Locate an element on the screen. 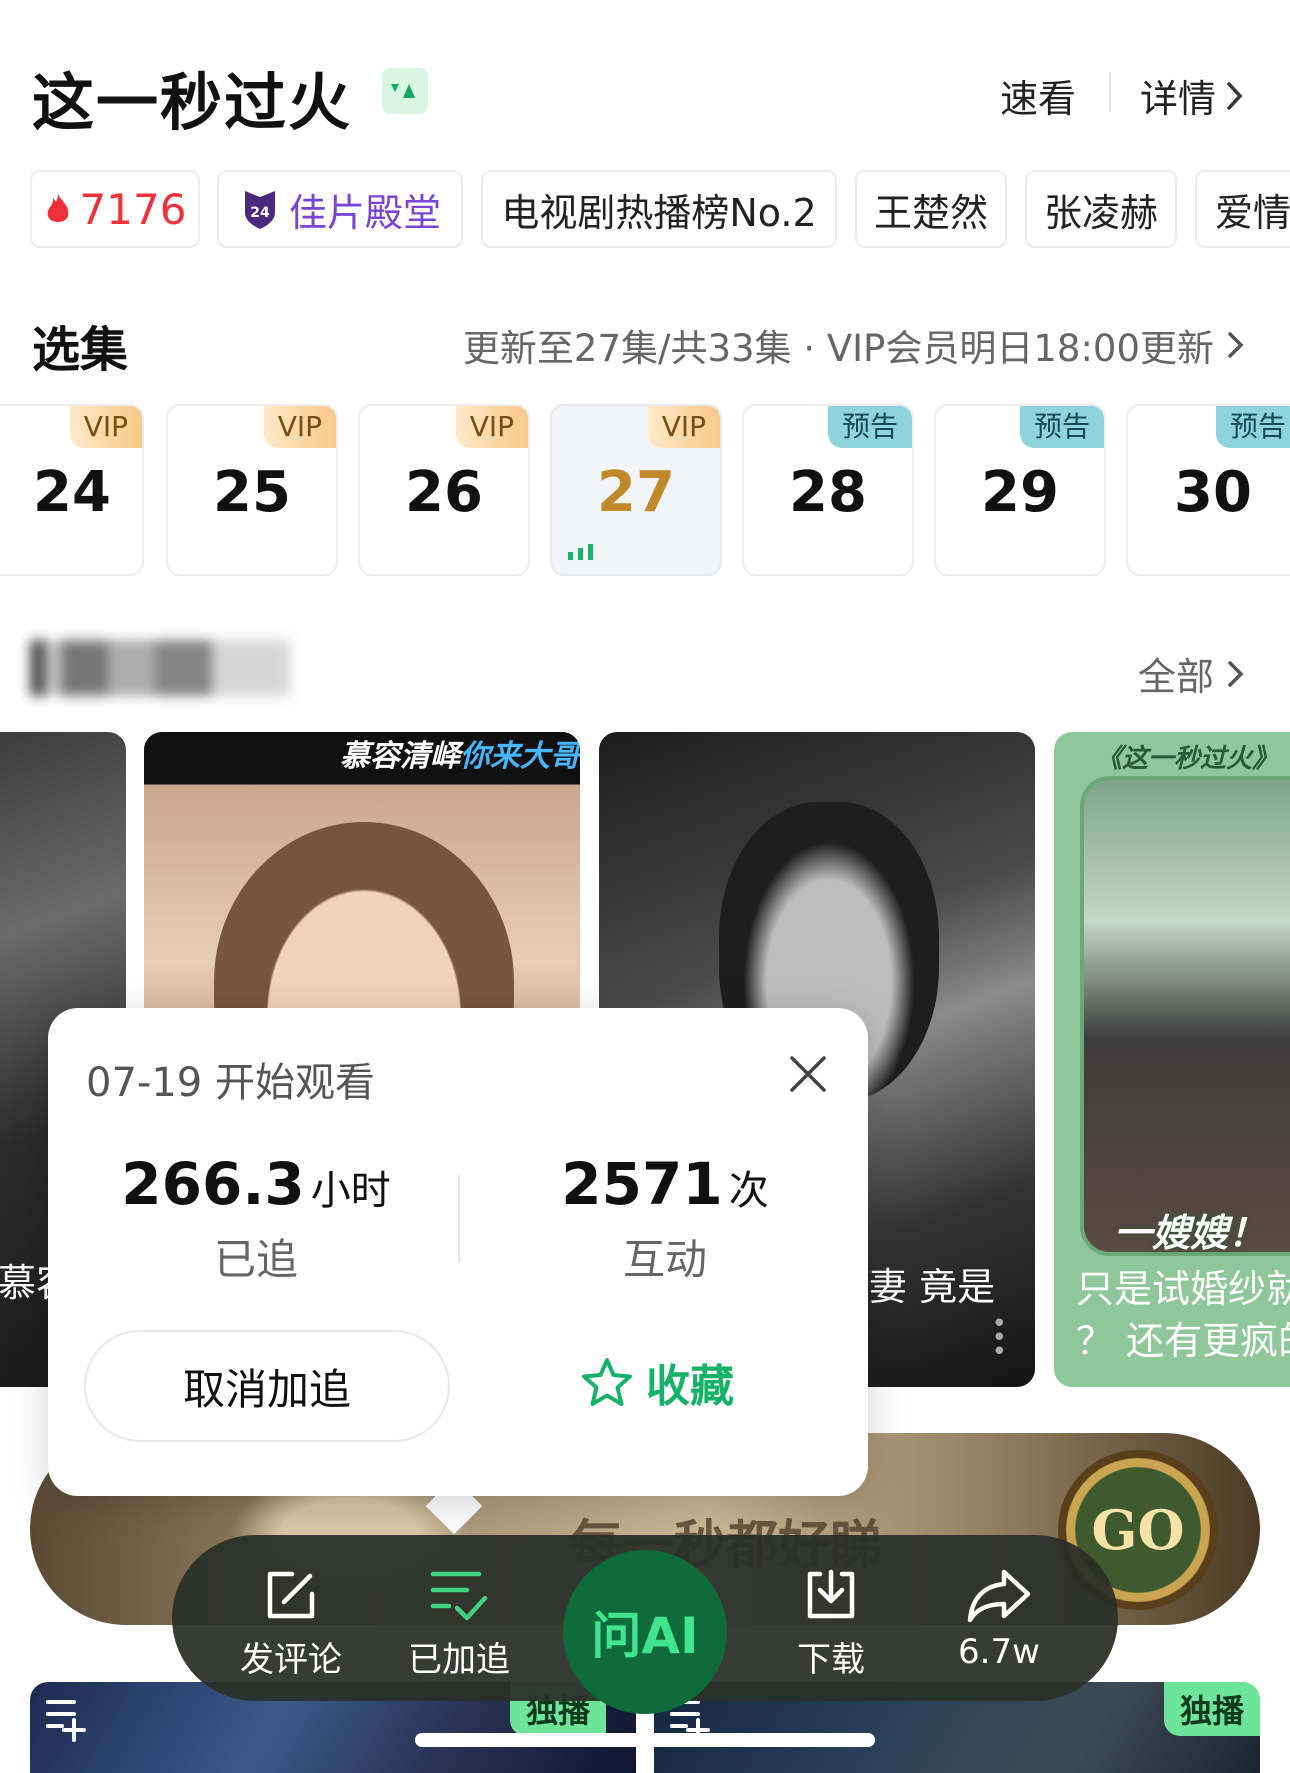 The image size is (1290, 1773). followed-list-icon is located at coordinates (459, 1596).